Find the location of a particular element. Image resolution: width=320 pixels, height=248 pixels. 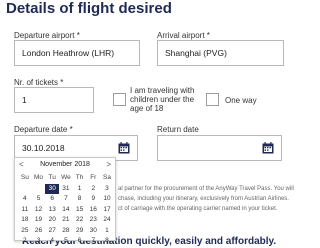

calendar-week-row: 11 12 13 14 15 16 17 is located at coordinates (66, 210).